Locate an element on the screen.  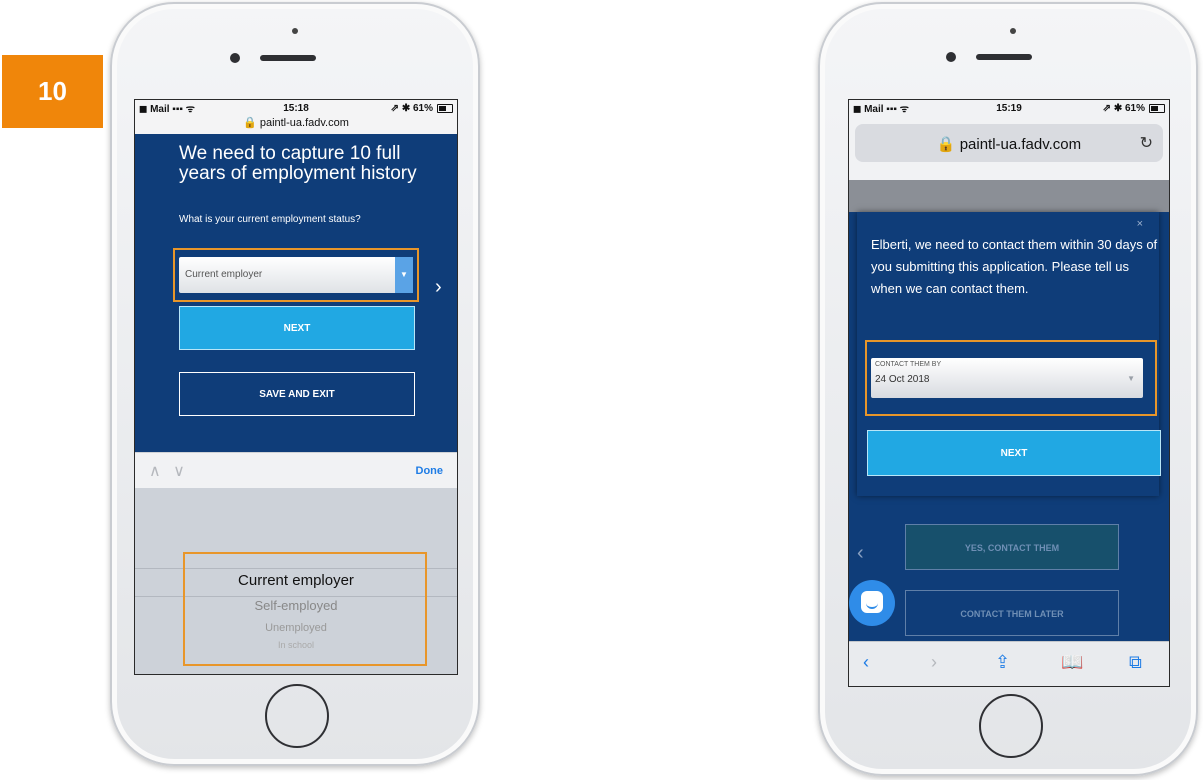
picker-highlight-box is located at coordinates (305, 609).